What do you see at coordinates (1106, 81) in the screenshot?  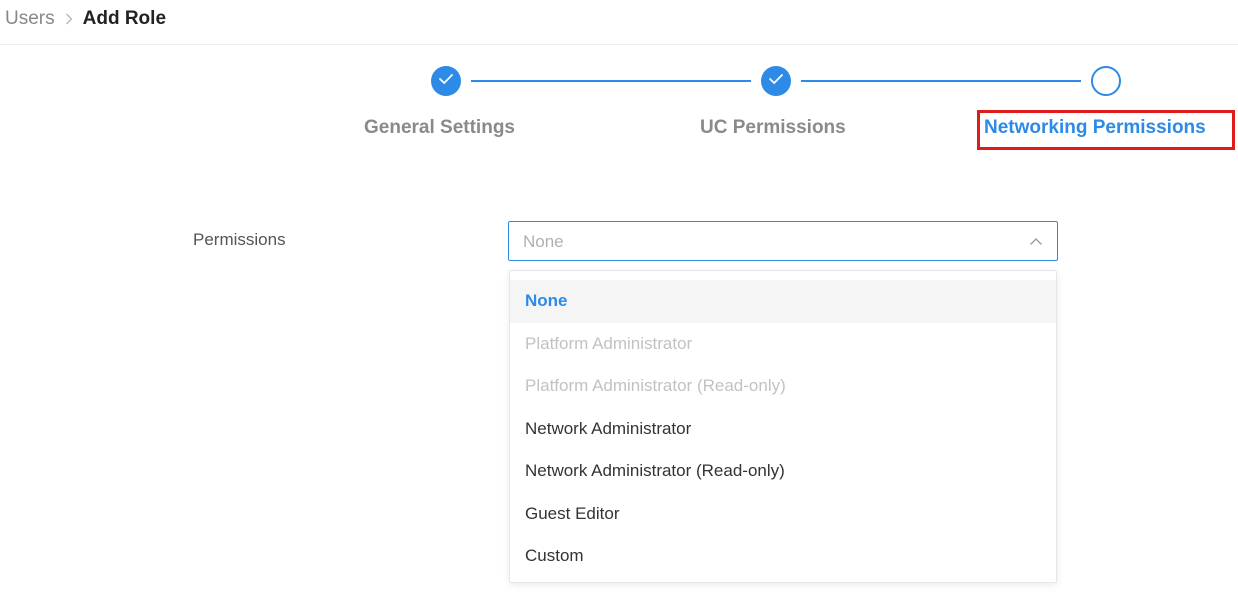 I see `step-networking-permissions-indicator` at bounding box center [1106, 81].